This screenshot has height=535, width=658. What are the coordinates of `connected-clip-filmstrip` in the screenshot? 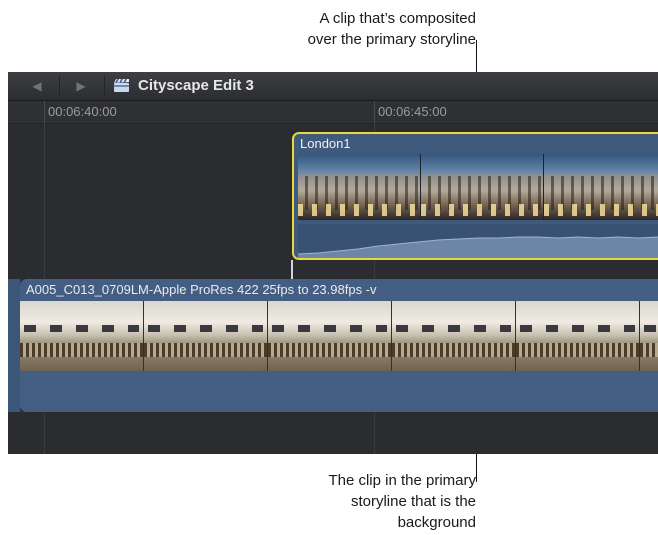 It's located at (478, 187).